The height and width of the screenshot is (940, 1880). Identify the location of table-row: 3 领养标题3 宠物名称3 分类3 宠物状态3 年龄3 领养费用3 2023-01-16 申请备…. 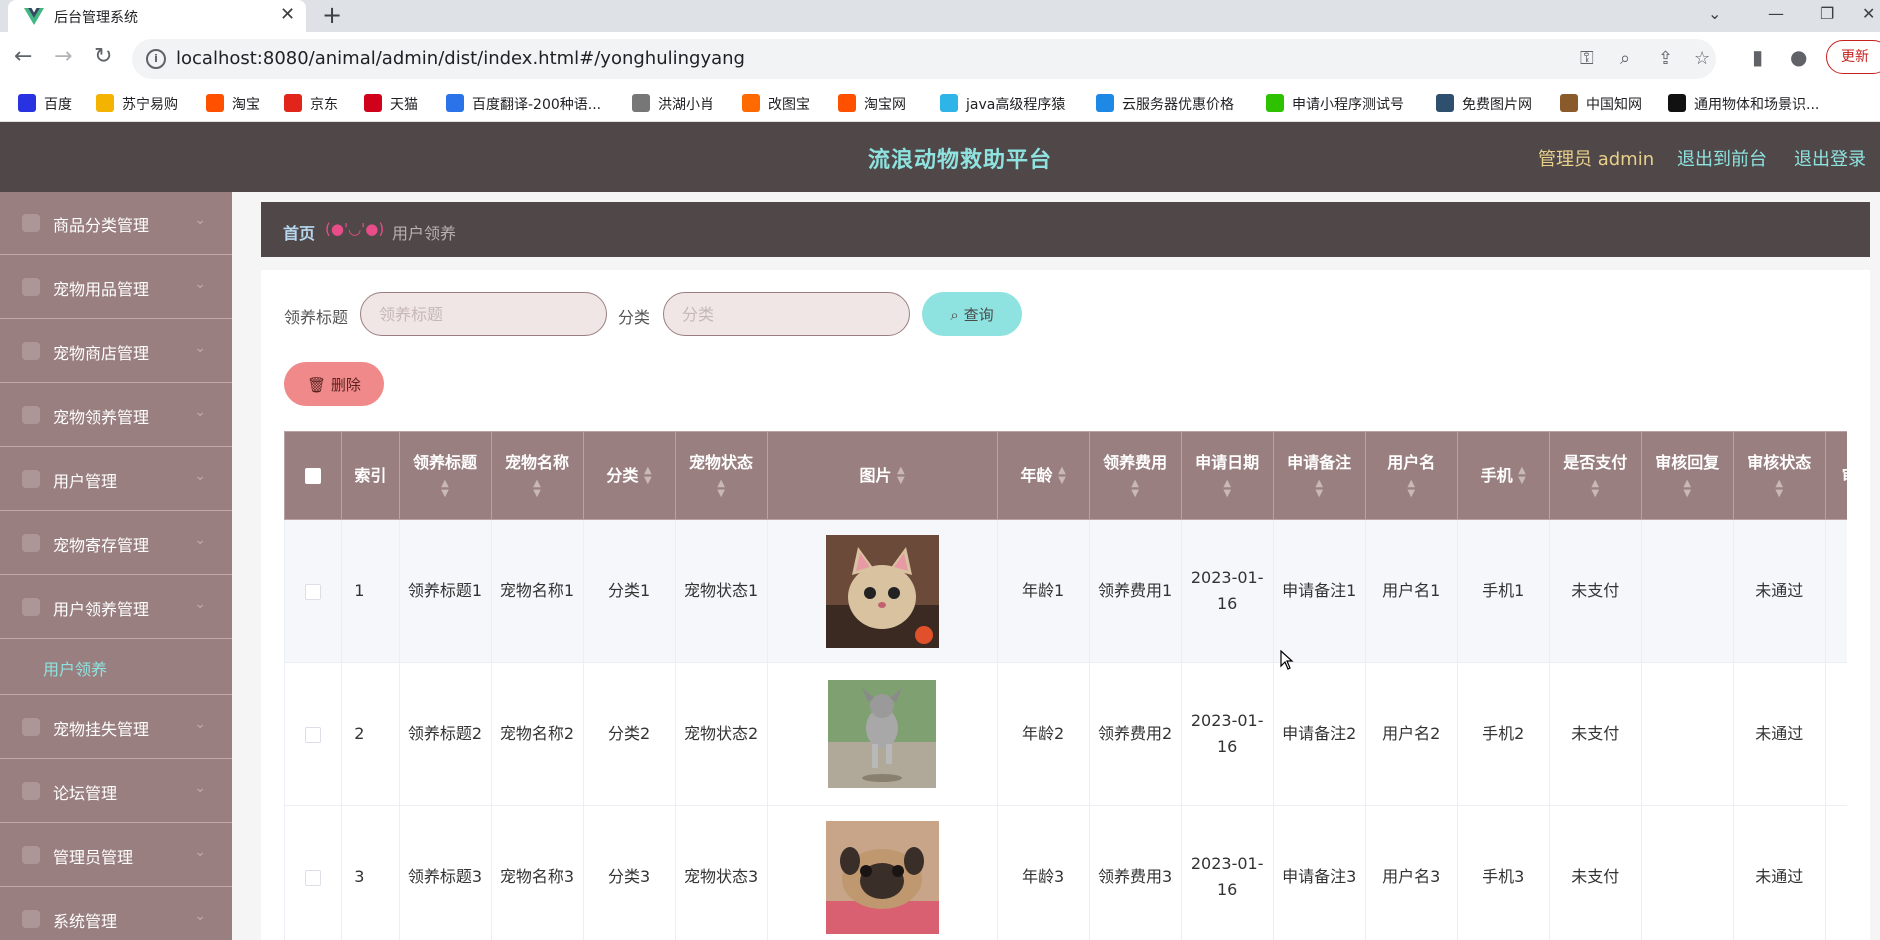
(1065, 872).